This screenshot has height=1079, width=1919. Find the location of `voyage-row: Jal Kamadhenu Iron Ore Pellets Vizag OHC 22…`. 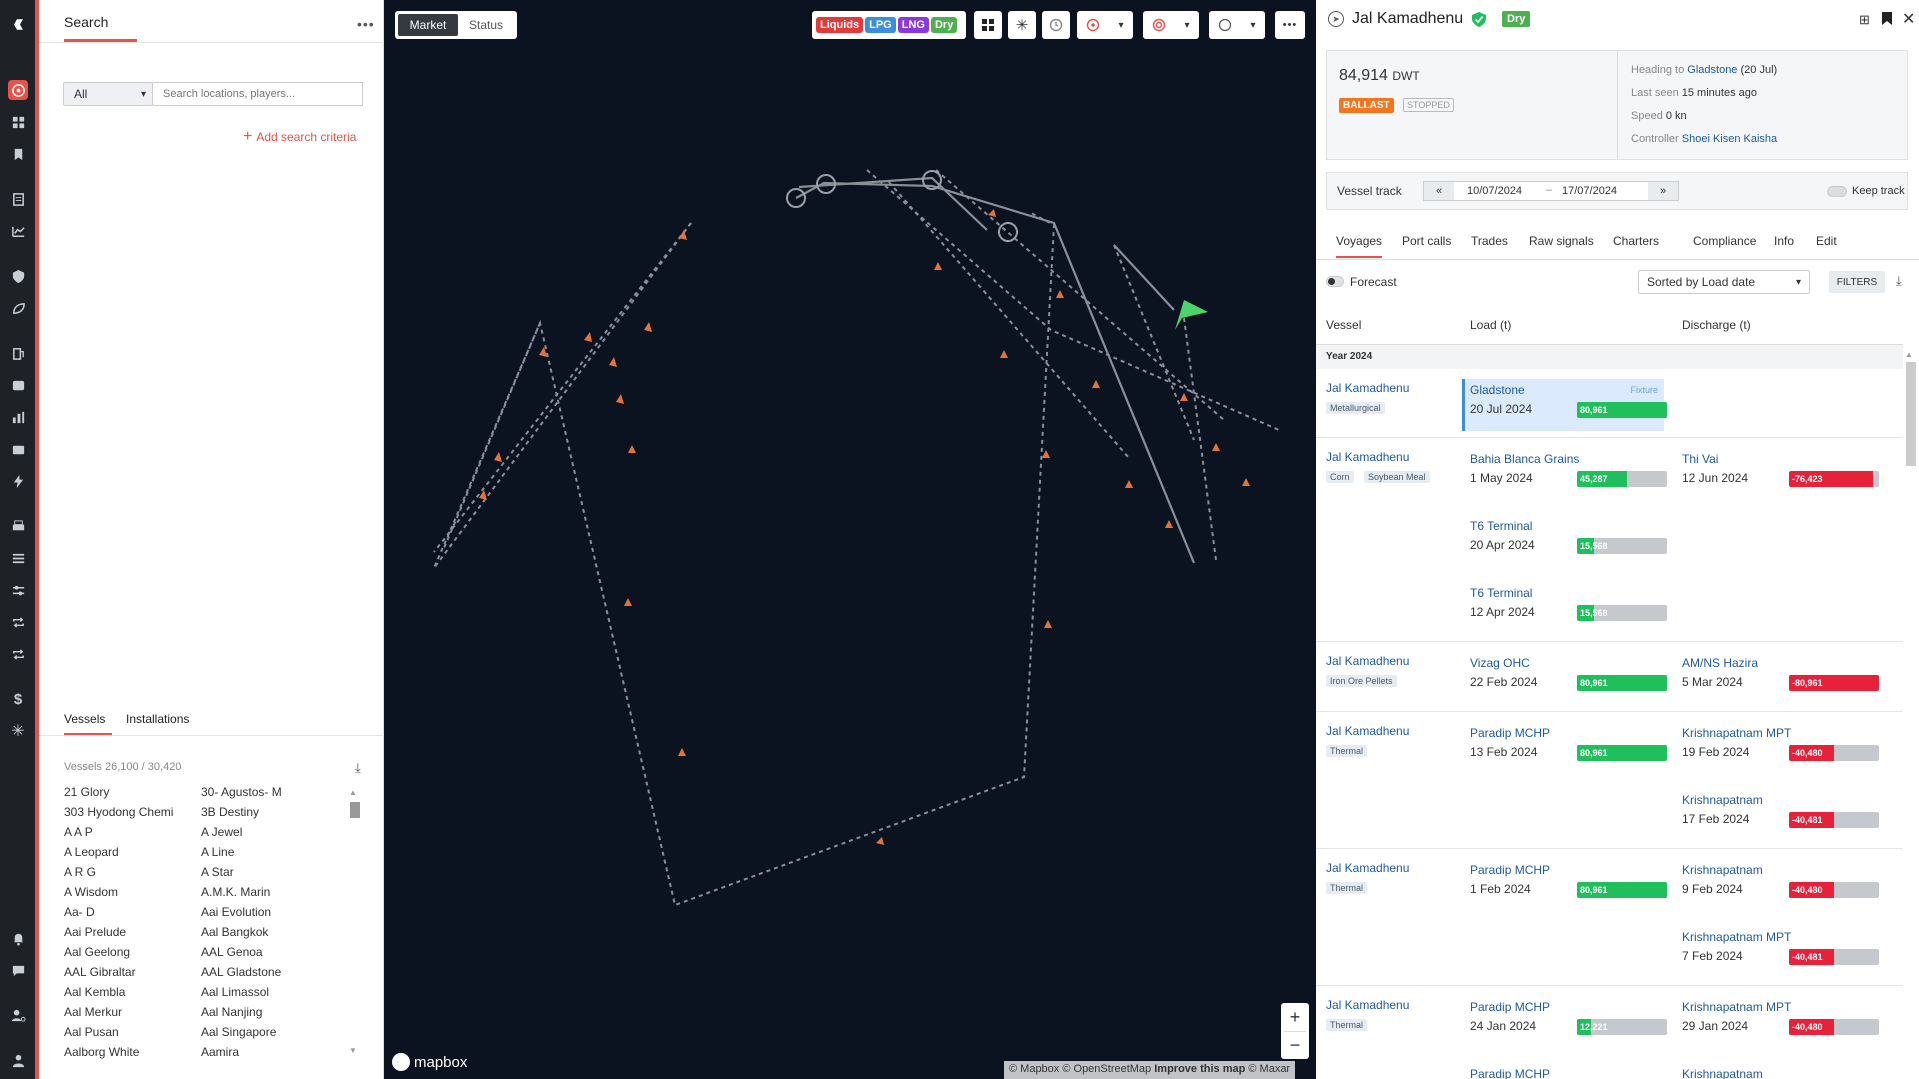

voyage-row: Jal Kamadhenu Iron Ore Pellets Vizag OHC 22… is located at coordinates (1609, 677).